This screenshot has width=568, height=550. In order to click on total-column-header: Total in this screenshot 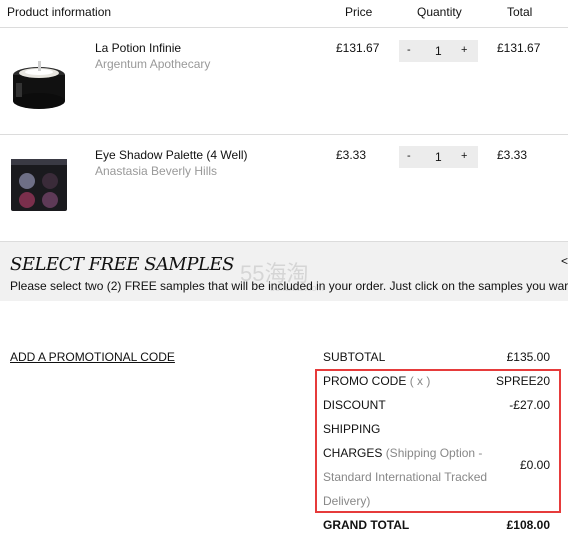, I will do `click(520, 12)`.